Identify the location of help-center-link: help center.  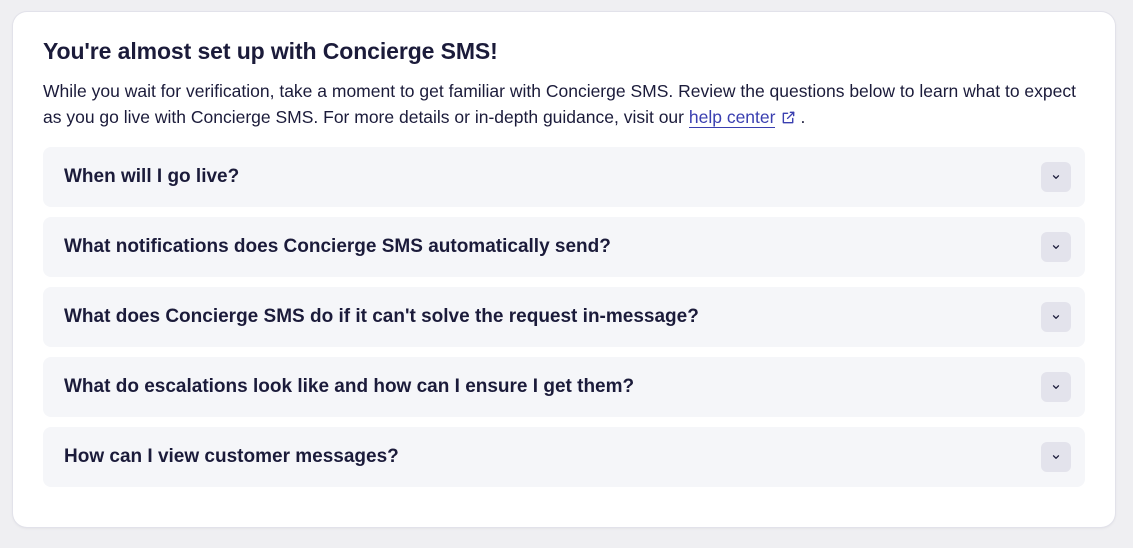
(732, 117).